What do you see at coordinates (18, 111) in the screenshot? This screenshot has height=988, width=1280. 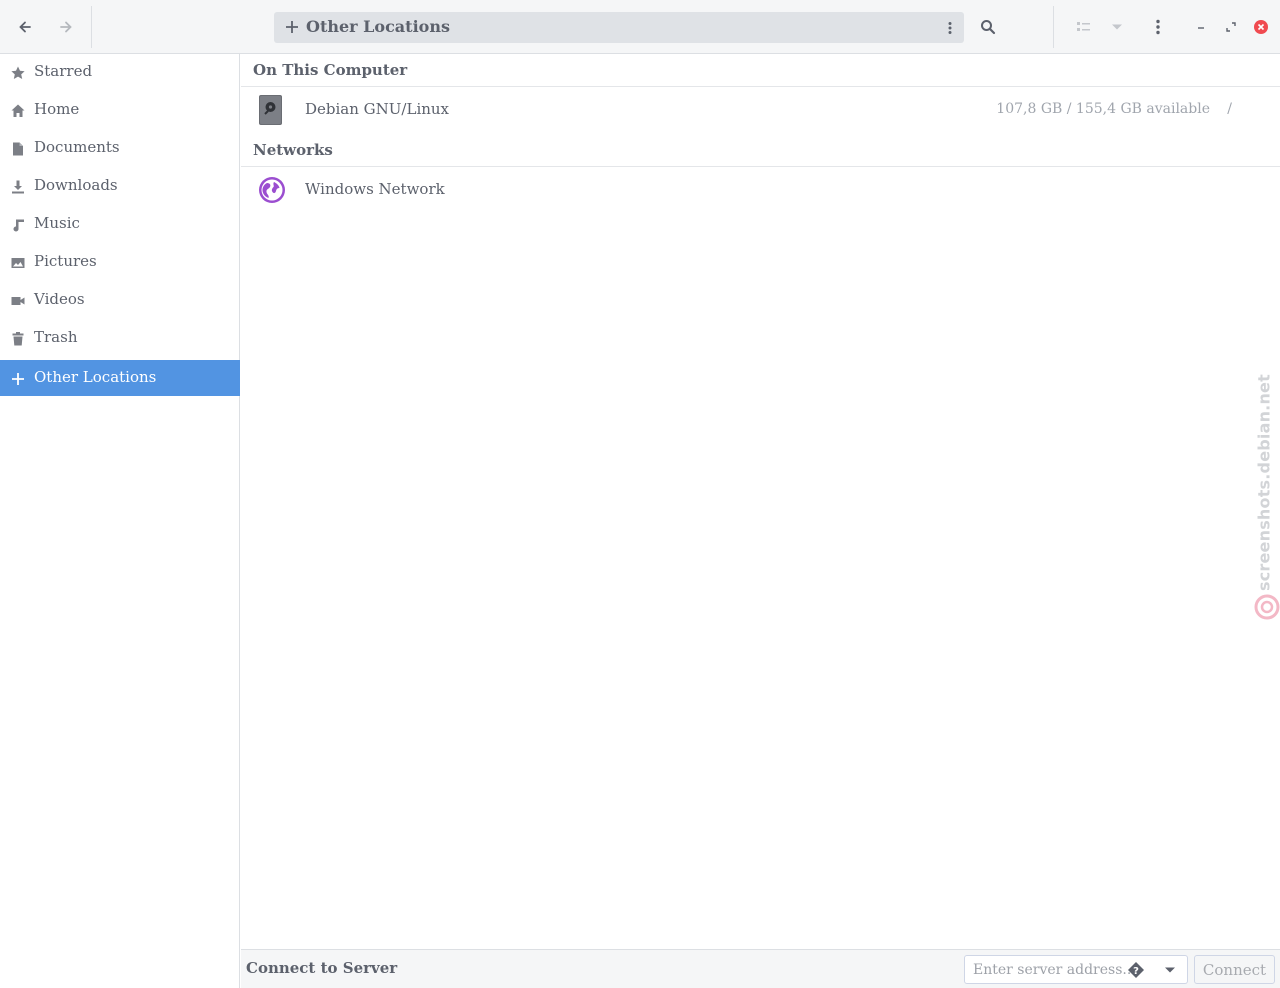 I see `home-icon` at bounding box center [18, 111].